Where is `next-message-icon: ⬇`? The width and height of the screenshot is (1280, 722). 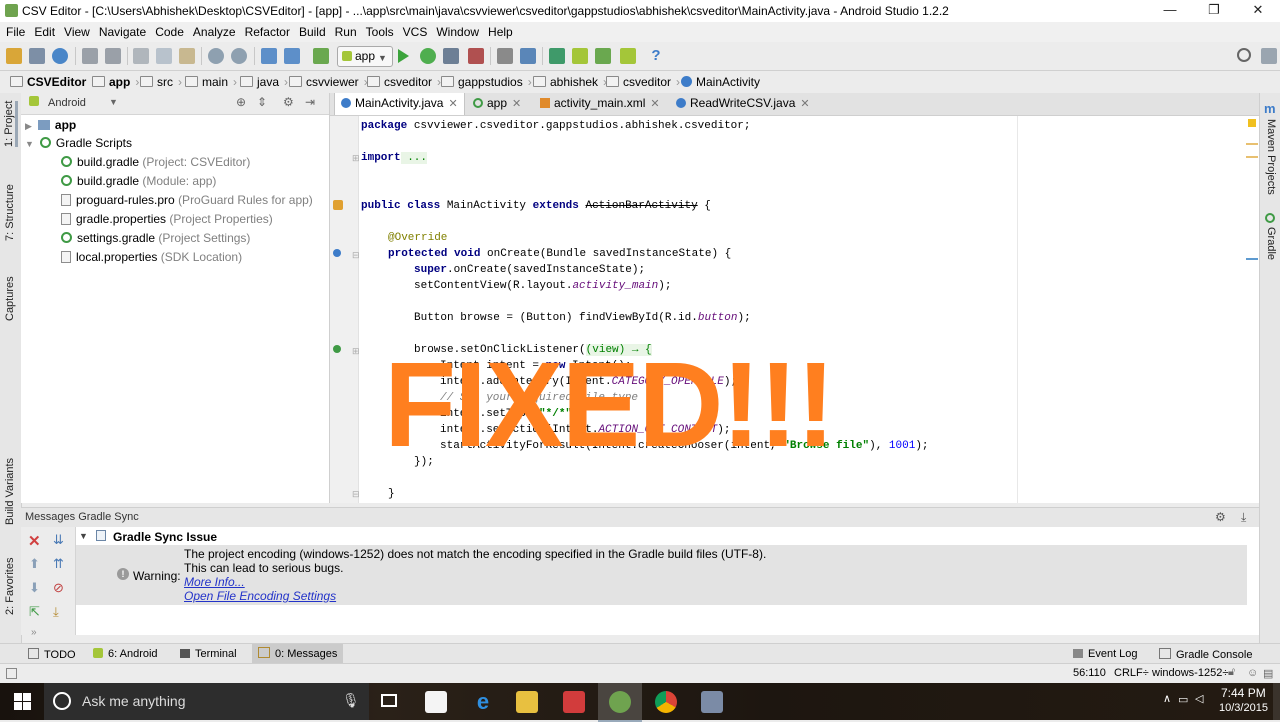 next-message-icon: ⬇ is located at coordinates (34, 588).